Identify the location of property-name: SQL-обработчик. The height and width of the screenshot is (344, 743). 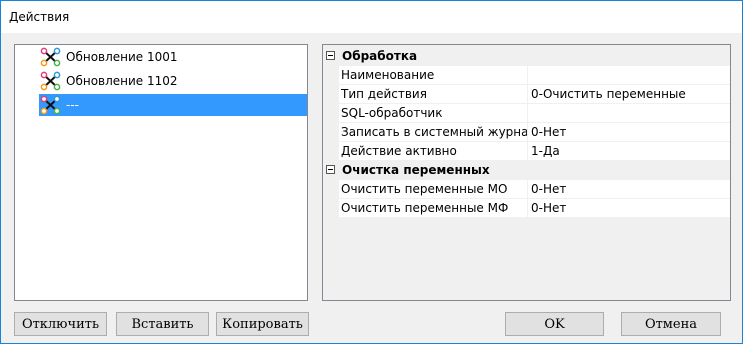
(392, 113).